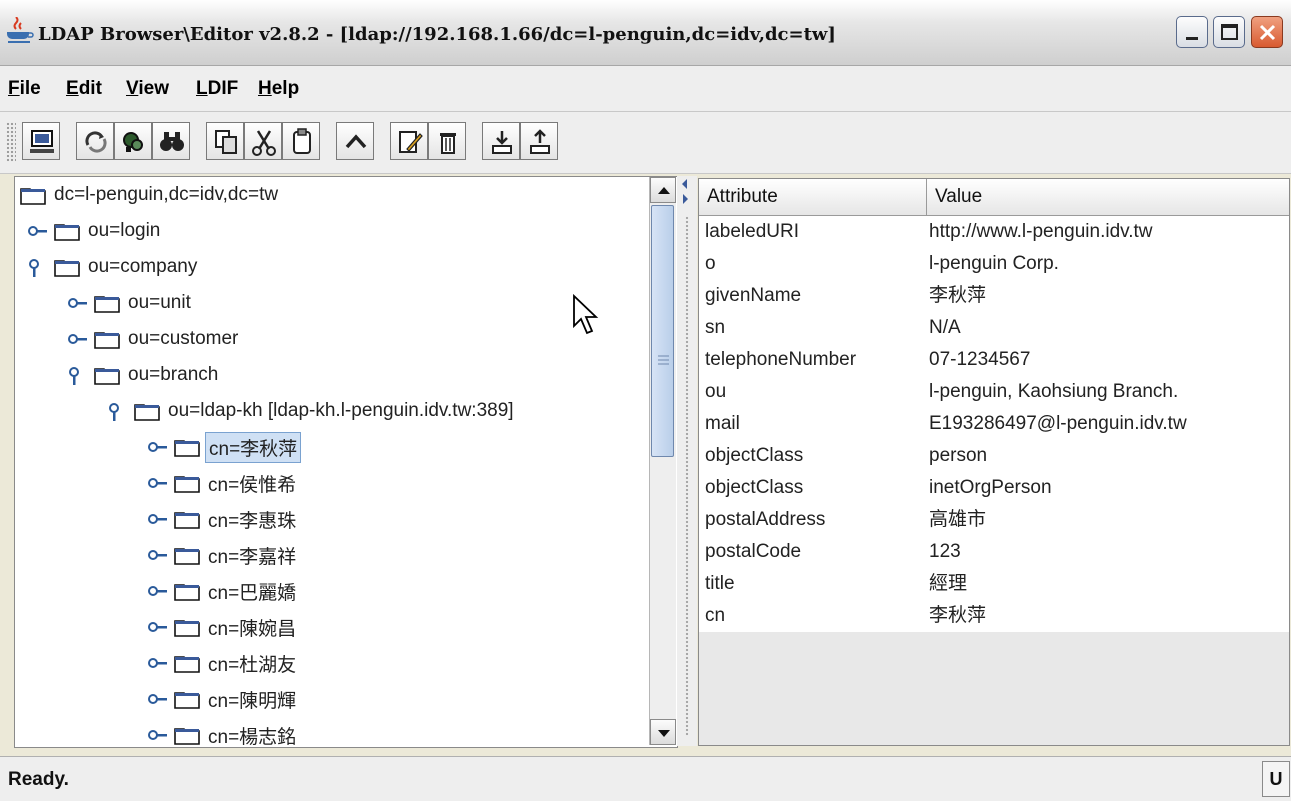 This screenshot has height=801, width=1291. What do you see at coordinates (252, 734) in the screenshot?
I see `tree-node-label: cn=楊志銘` at bounding box center [252, 734].